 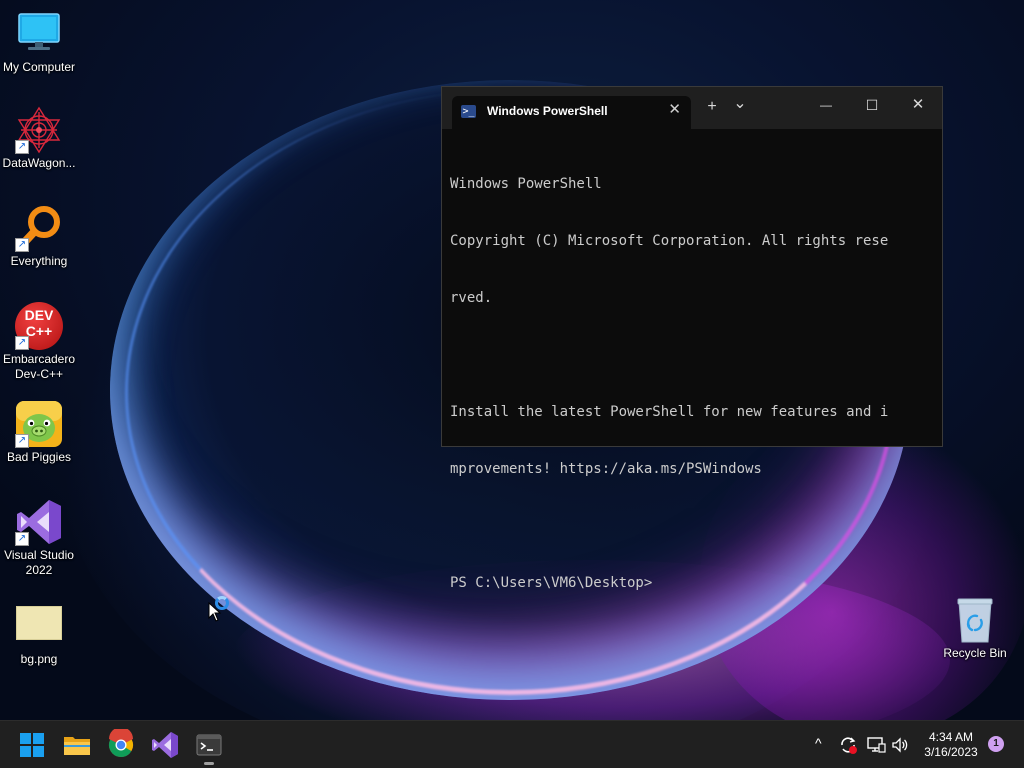 I want to click on taskbar-terminal, so click(x=209, y=747).